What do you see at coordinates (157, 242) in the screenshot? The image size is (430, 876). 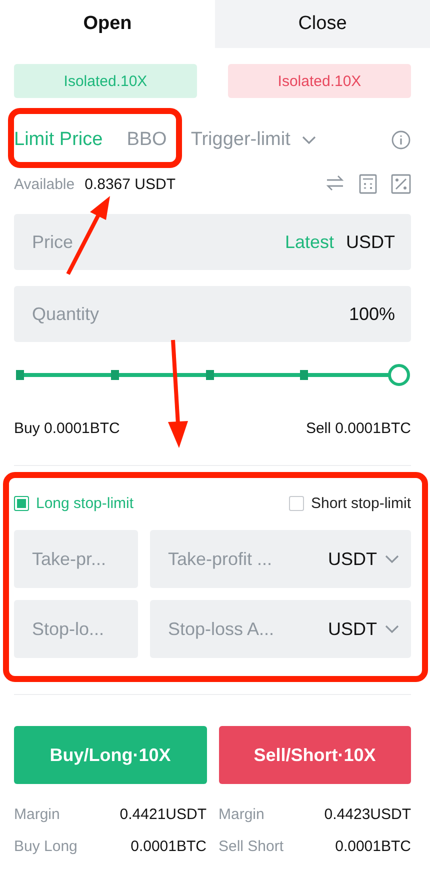 I see `price-input: Price` at bounding box center [157, 242].